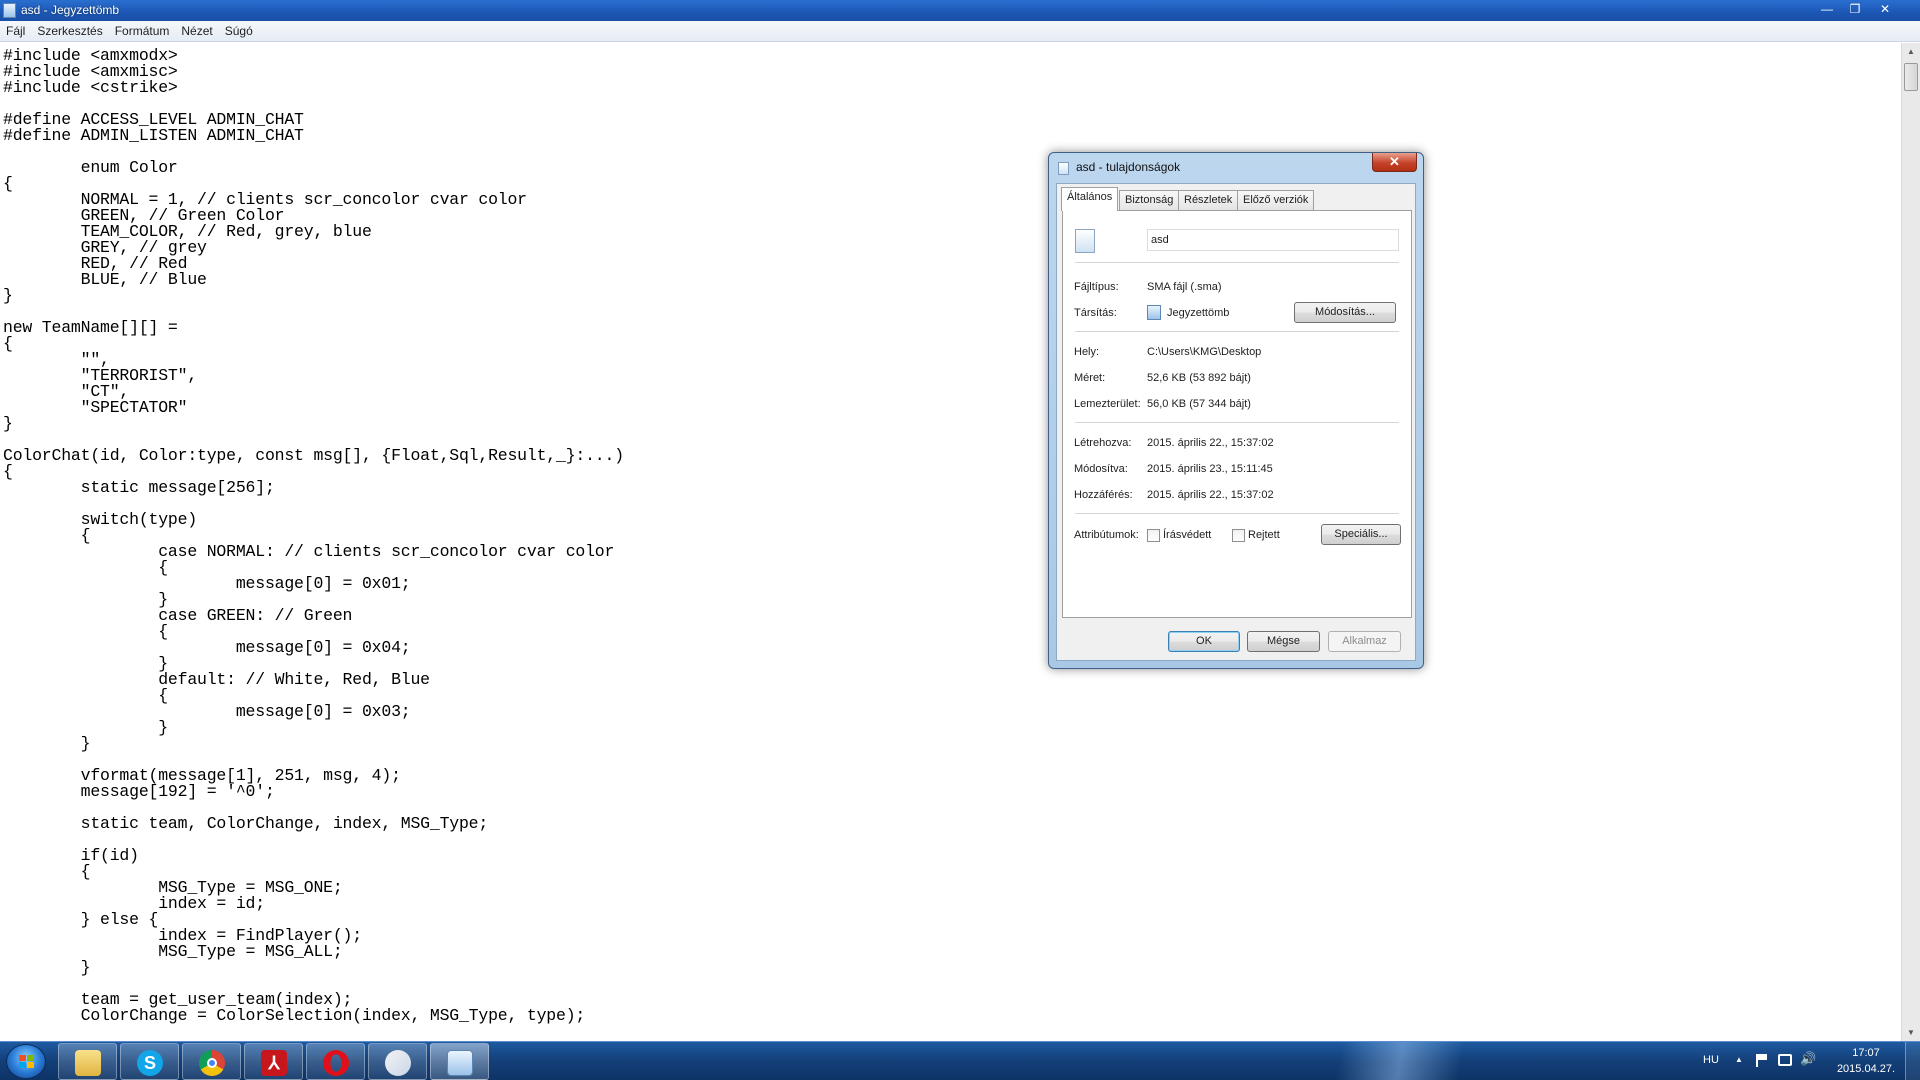 The height and width of the screenshot is (1080, 1920). I want to click on code-line: message[0] = 0x01;, so click(207, 583).